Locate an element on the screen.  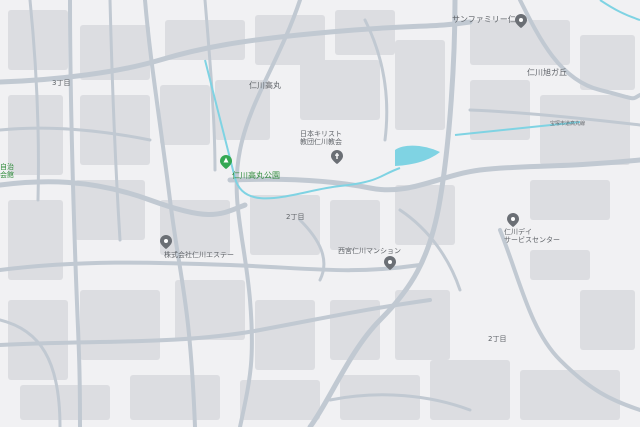
label-church: 日本キリスト 教団仁川教会 is located at coordinates (321, 138).